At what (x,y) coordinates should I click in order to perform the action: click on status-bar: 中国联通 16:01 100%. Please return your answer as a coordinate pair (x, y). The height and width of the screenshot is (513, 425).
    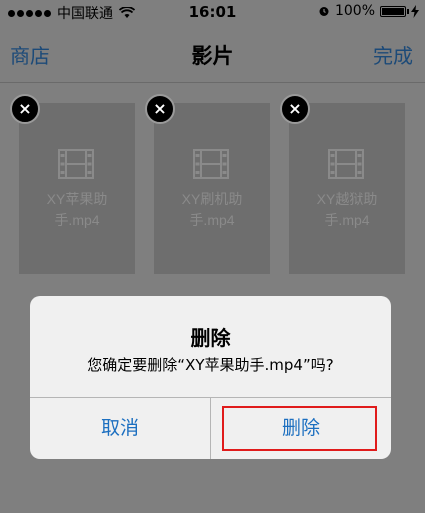
    Looking at the image, I should click on (212, 12).